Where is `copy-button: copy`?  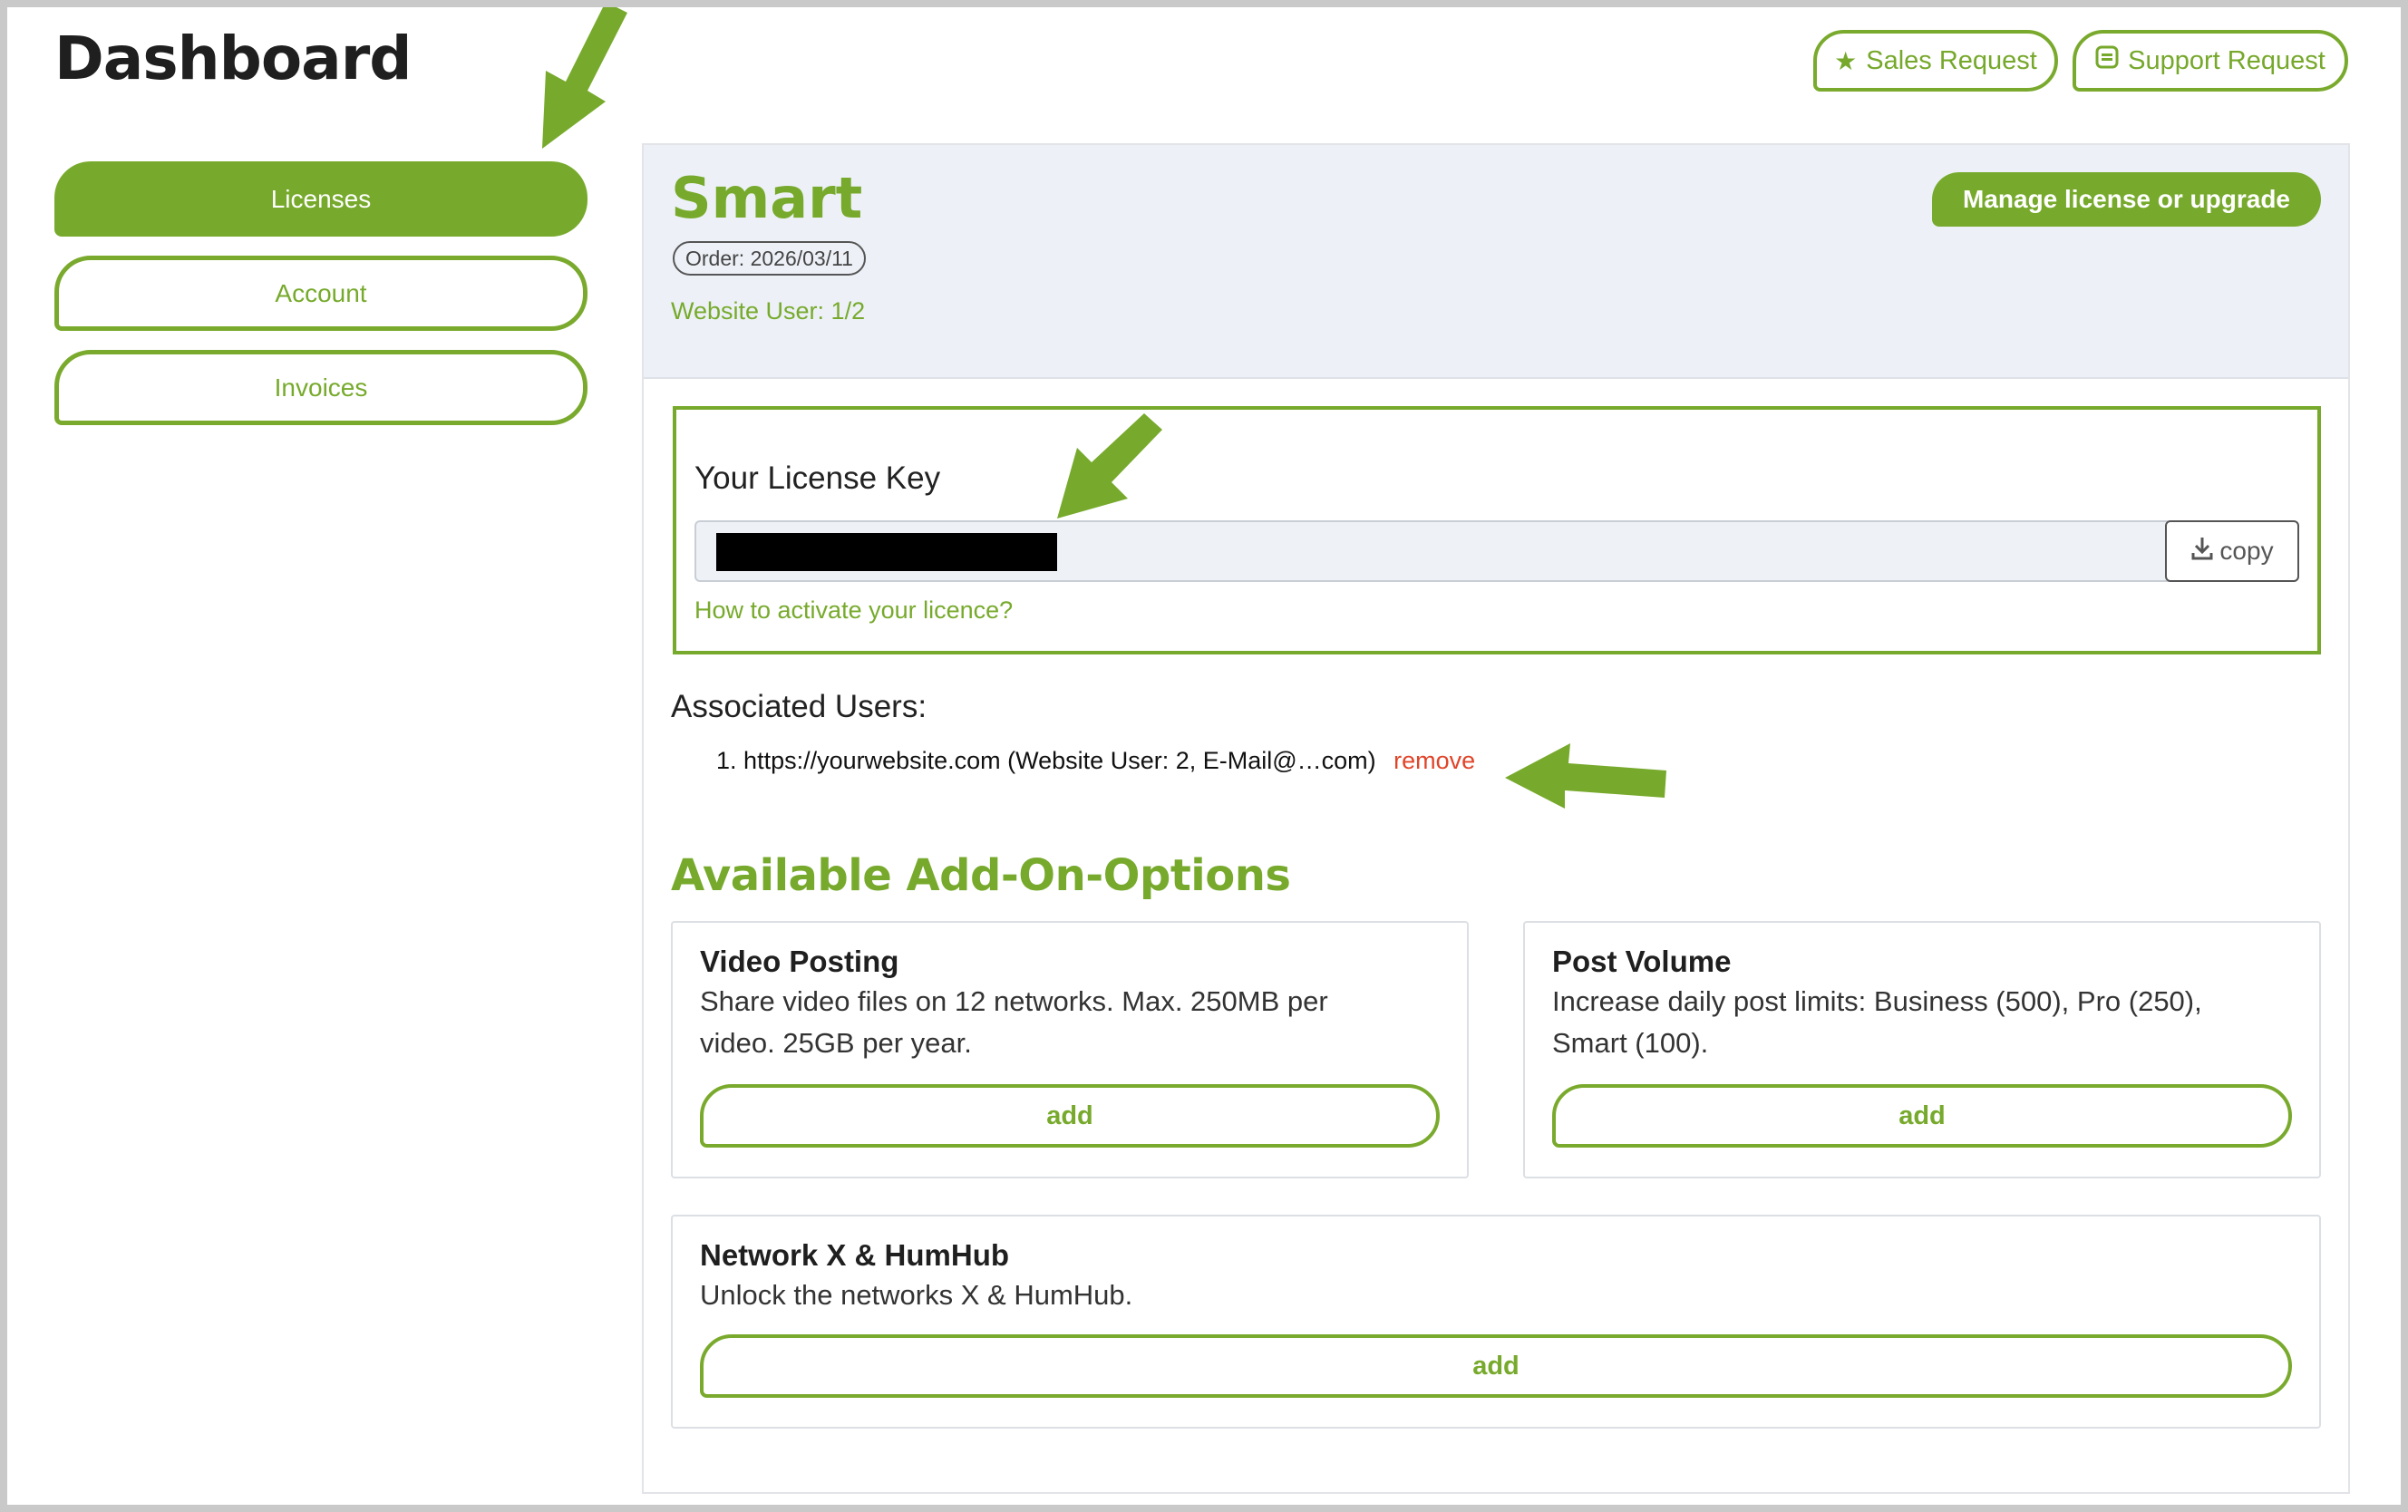 copy-button: copy is located at coordinates (2232, 551).